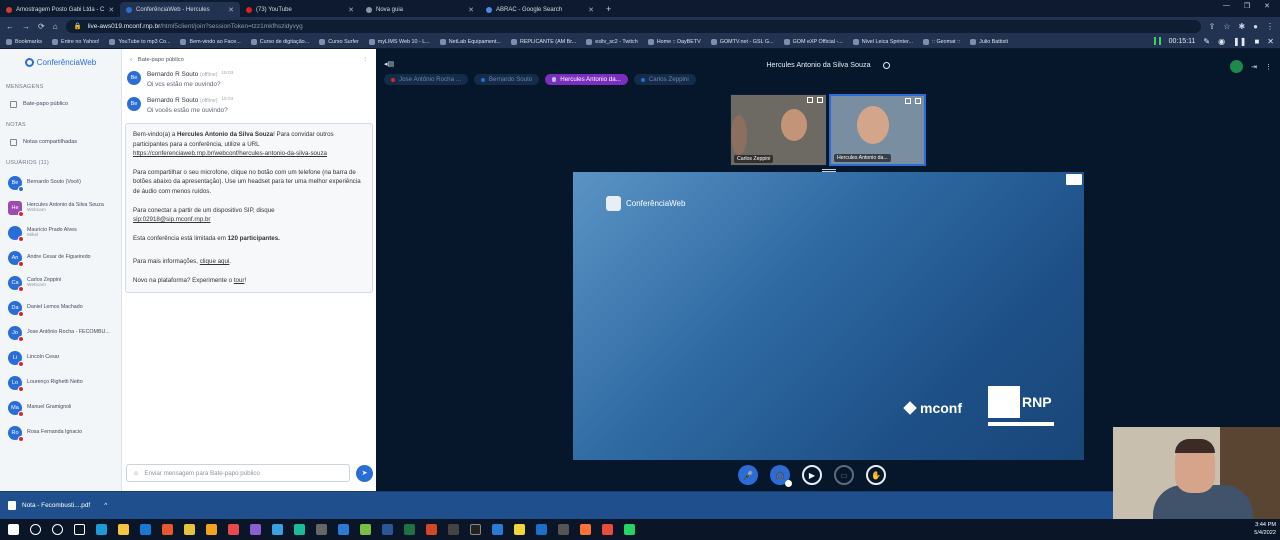 The width and height of the screenshot is (1280, 540). I want to click on stop-icon: ■, so click(1256, 41).